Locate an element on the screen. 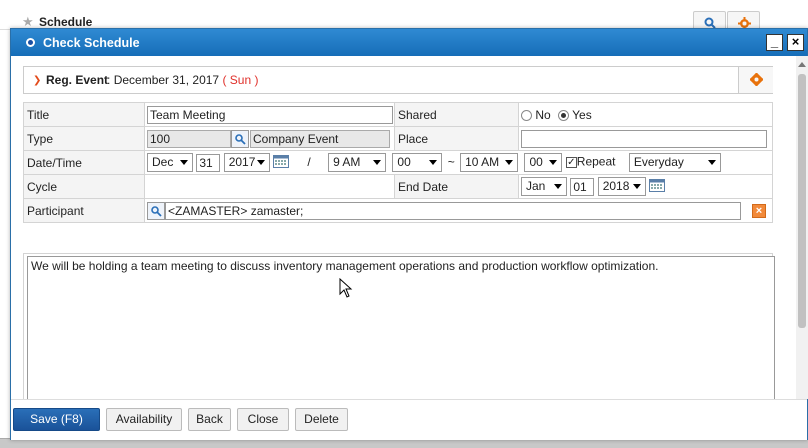 The width and height of the screenshot is (808, 448). event-date-text: : December 31, 2017 ( Sun ) is located at coordinates (183, 80).